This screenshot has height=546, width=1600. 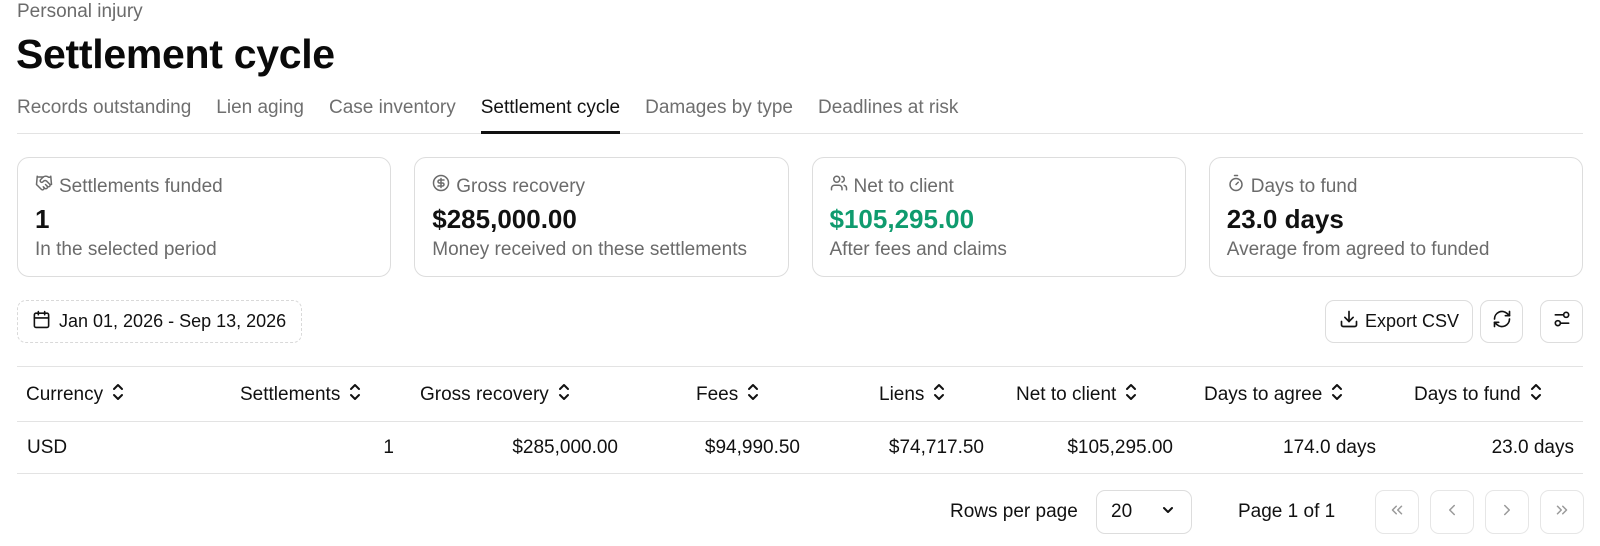 I want to click on card-header: Net to client, so click(x=999, y=186).